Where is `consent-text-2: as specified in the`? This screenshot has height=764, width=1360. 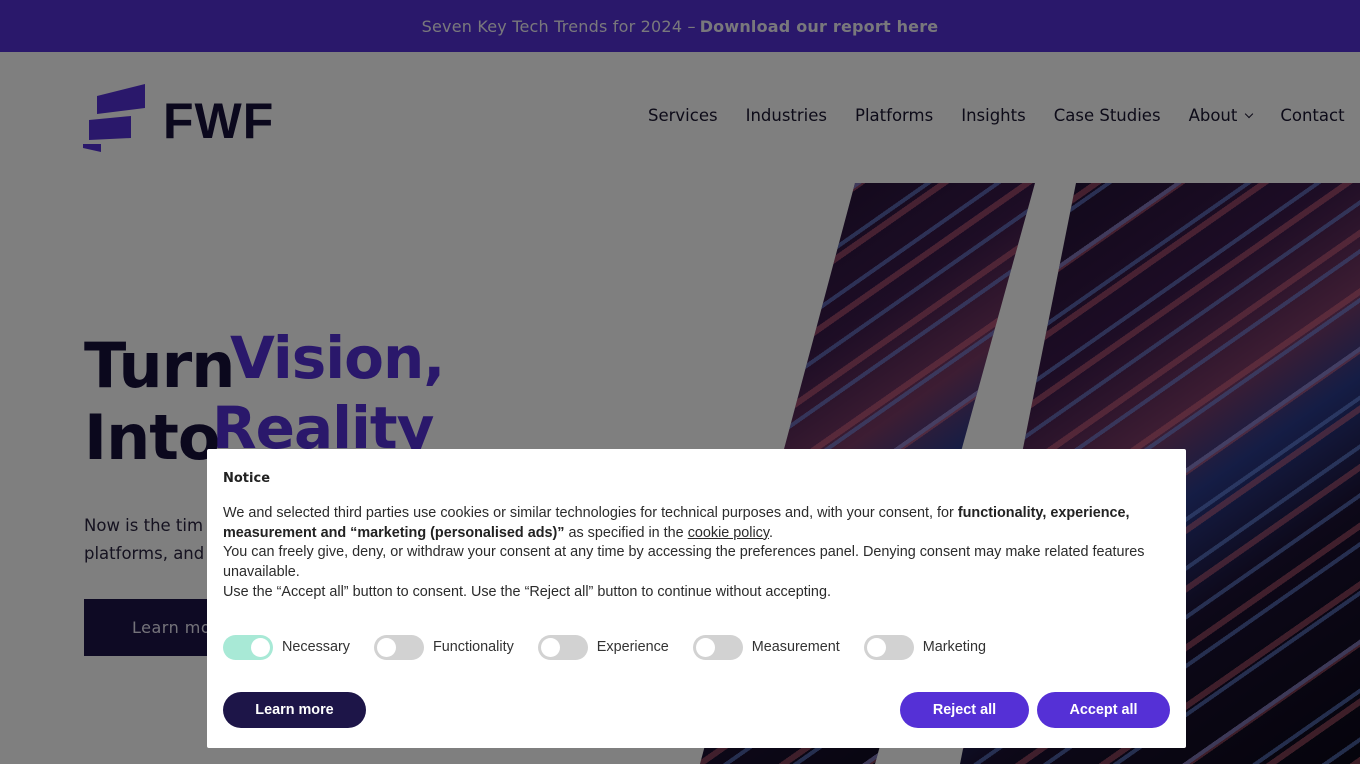
consent-text-2: as specified in the is located at coordinates (626, 532).